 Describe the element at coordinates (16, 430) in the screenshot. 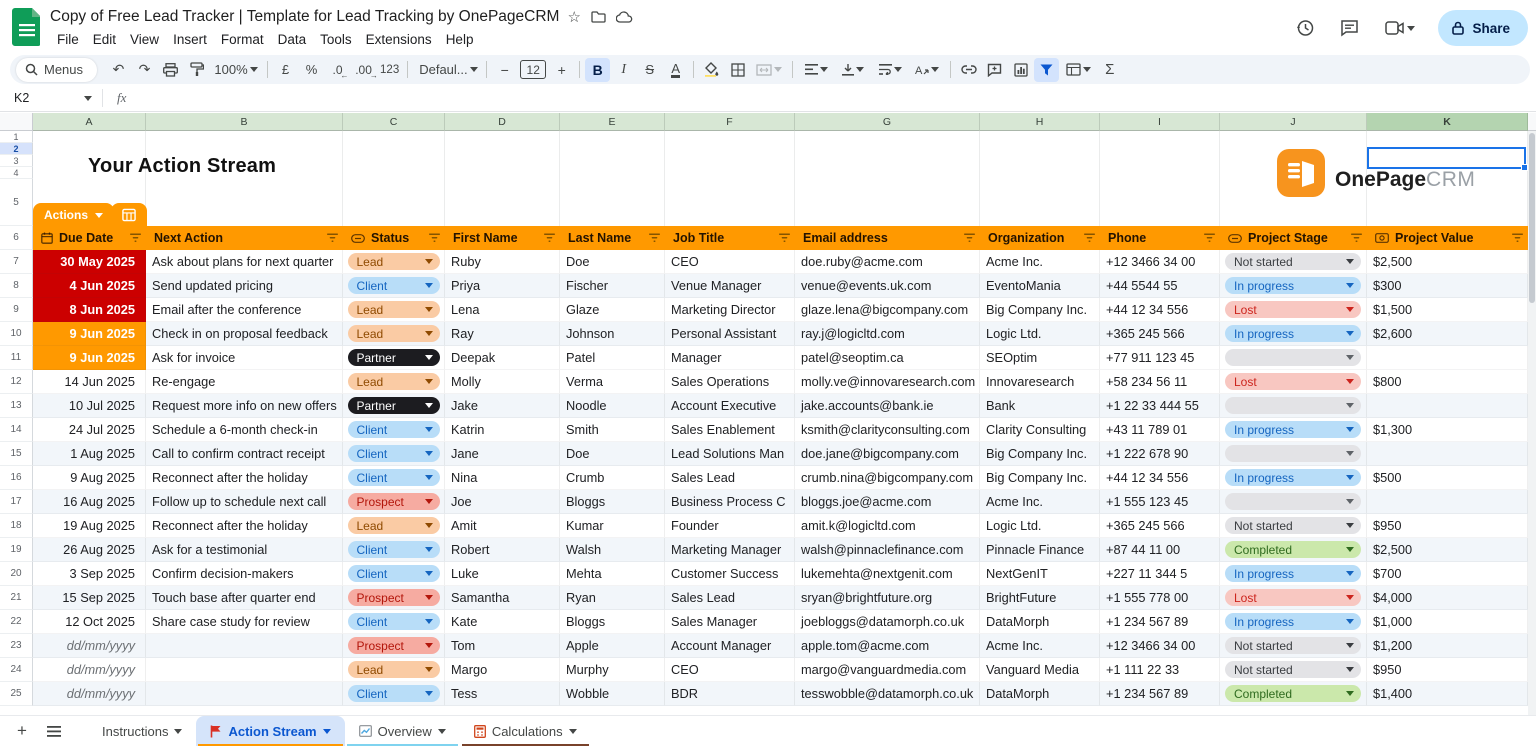

I see `row-header-14: 14` at that location.